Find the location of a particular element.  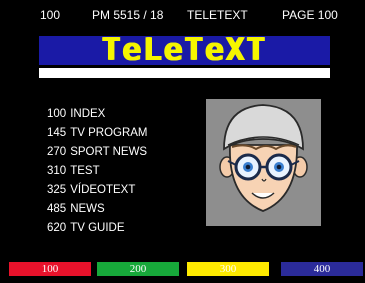

index-page-number: 310 is located at coordinates (57, 171).